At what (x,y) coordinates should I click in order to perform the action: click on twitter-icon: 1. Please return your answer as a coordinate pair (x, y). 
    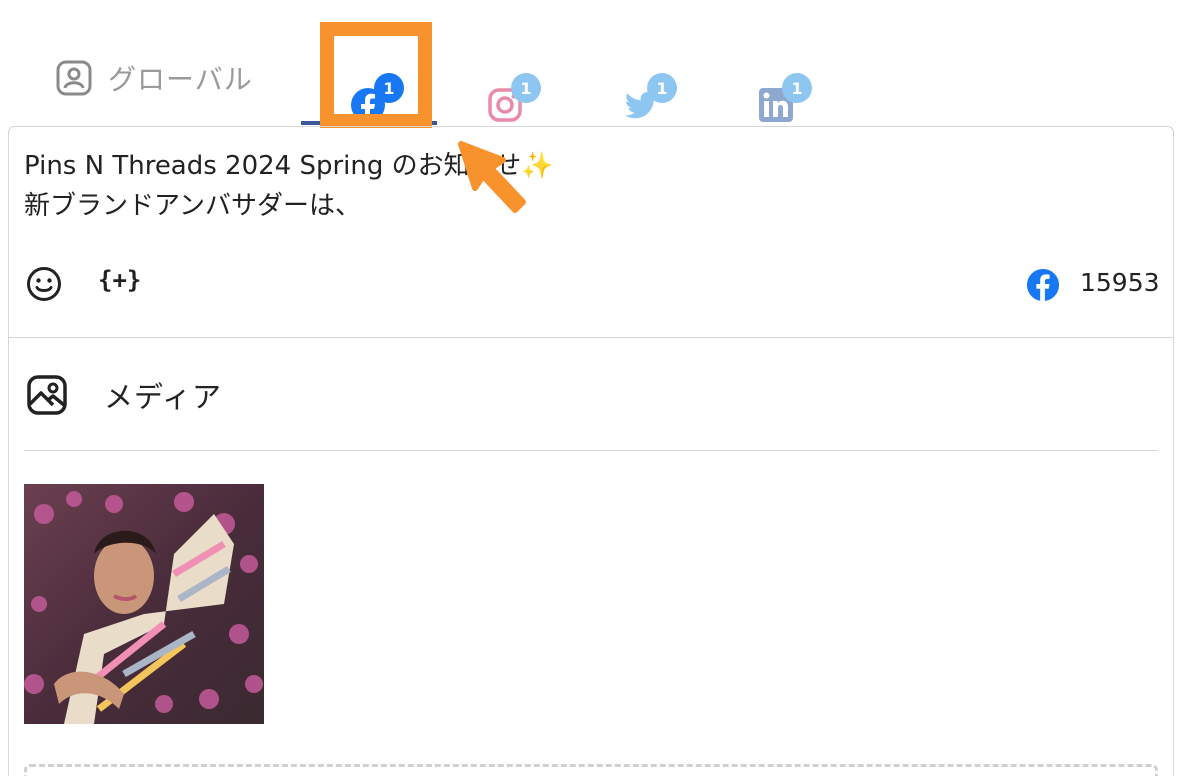
    Looking at the image, I should click on (650, 98).